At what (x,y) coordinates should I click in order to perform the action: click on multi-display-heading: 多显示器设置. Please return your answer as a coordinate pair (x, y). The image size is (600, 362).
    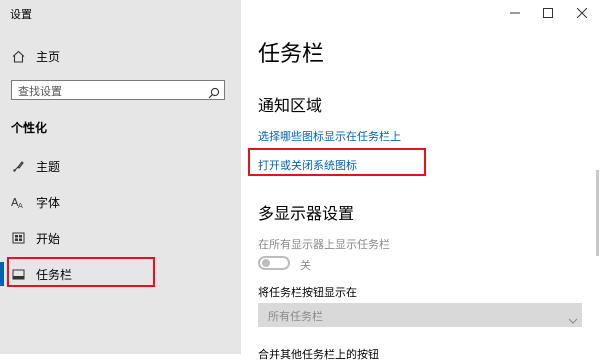
    Looking at the image, I should click on (306, 213).